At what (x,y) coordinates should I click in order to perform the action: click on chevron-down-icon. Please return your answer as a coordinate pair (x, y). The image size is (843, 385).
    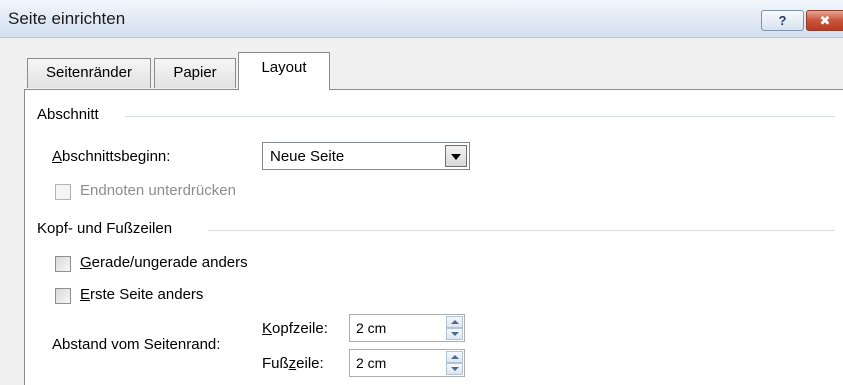
    Looking at the image, I should click on (456, 157).